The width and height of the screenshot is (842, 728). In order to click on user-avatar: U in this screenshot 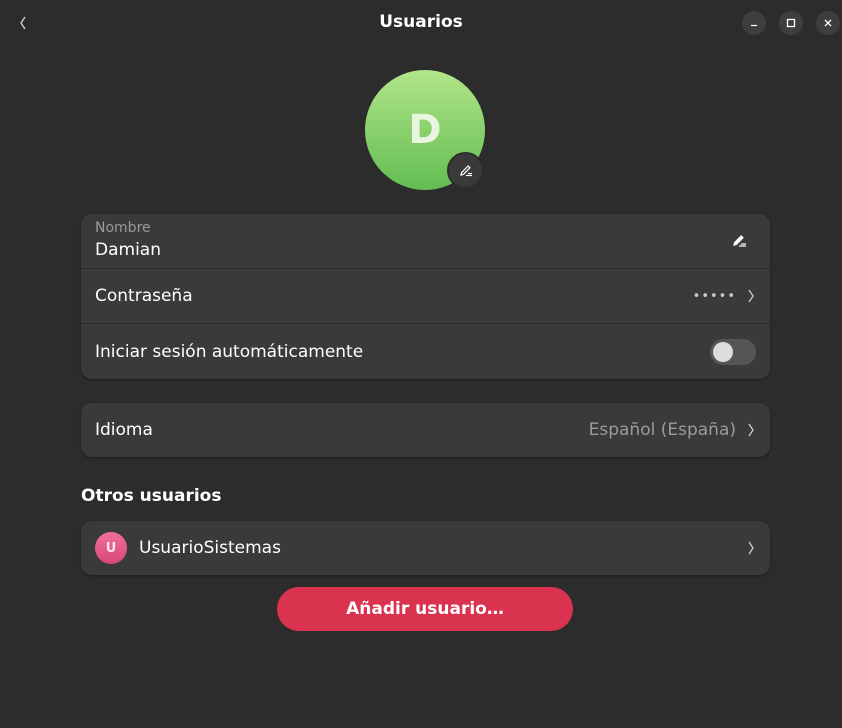, I will do `click(111, 548)`.